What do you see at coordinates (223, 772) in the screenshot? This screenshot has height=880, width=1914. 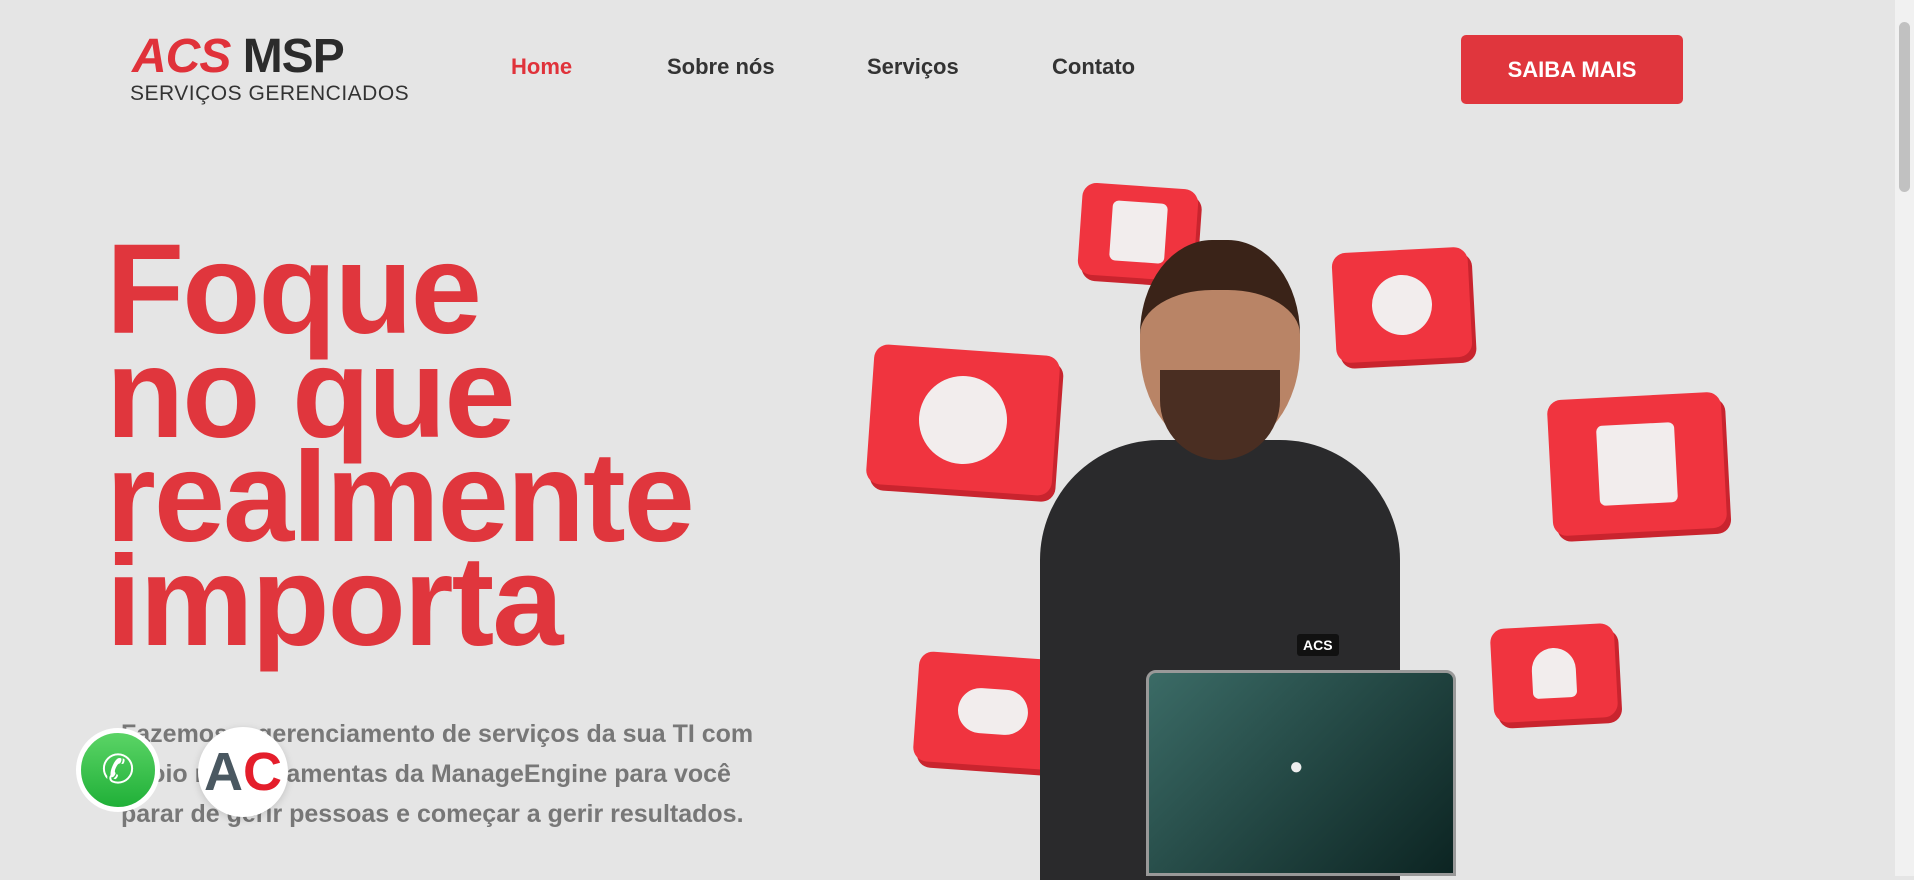 I see `chat-badge-a: A` at bounding box center [223, 772].